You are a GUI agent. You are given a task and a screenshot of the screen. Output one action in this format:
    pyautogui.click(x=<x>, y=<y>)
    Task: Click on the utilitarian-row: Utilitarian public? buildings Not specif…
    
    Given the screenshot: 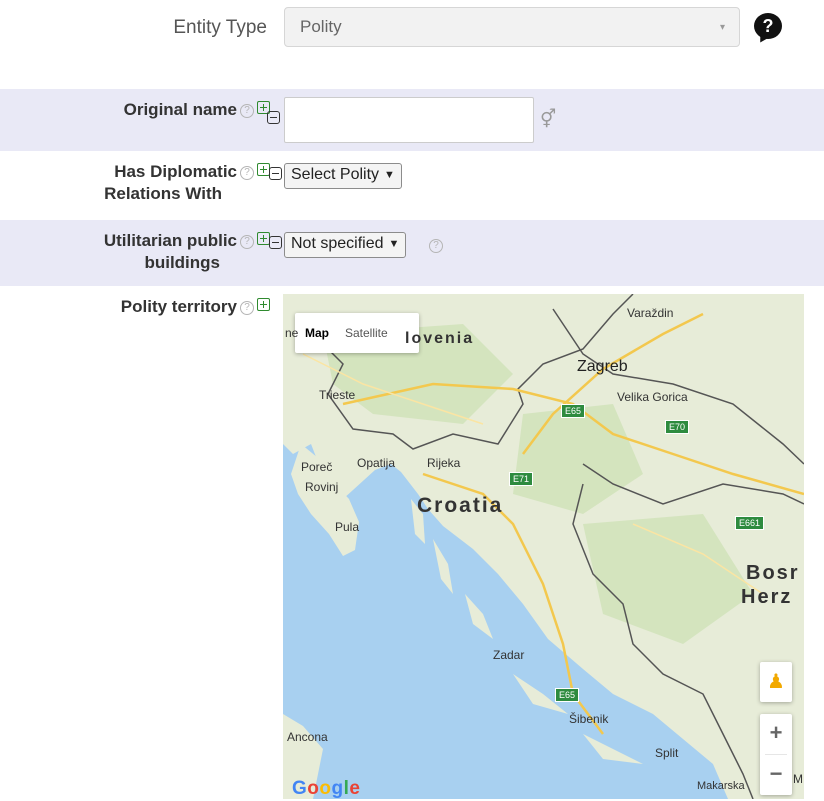 What is the action you would take?
    pyautogui.click(x=412, y=253)
    